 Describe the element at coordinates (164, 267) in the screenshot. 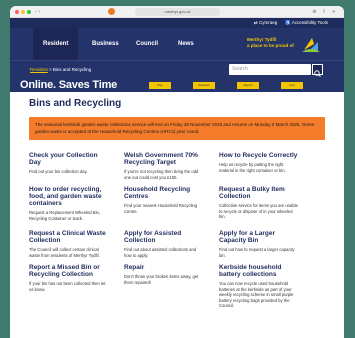

I see `card-title: Repair` at that location.